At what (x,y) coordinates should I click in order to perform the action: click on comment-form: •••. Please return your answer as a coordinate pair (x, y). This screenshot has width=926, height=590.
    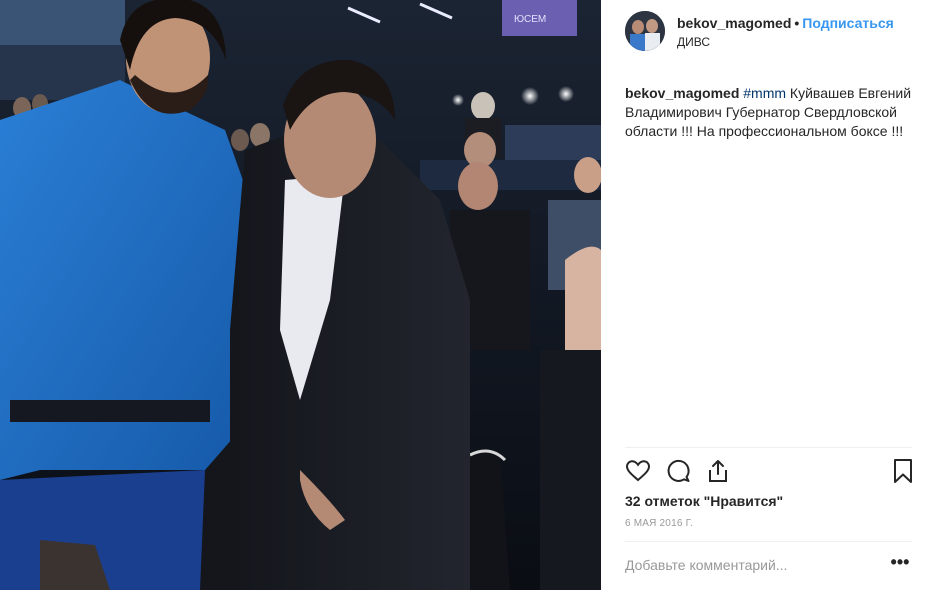
    Looking at the image, I should click on (770, 565).